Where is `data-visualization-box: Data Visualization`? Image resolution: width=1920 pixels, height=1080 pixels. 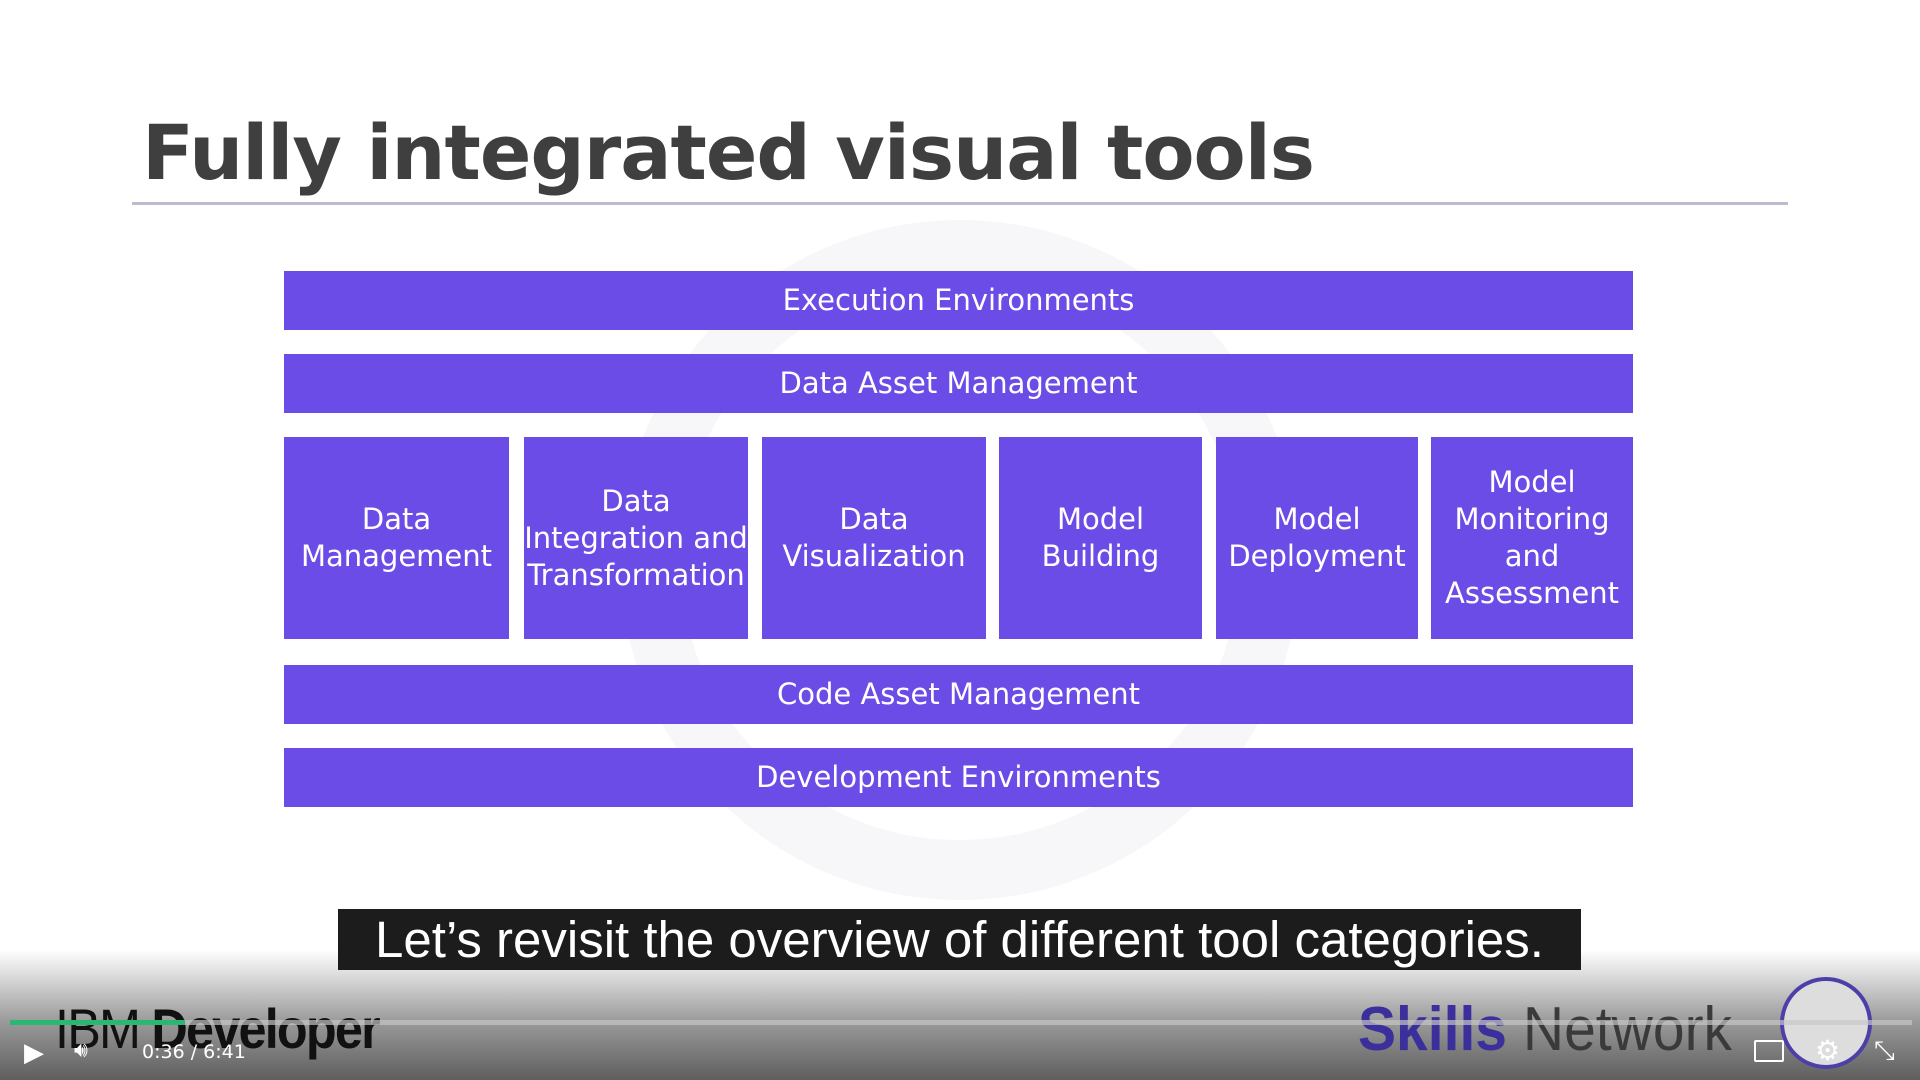
data-visualization-box: Data Visualization is located at coordinates (874, 538).